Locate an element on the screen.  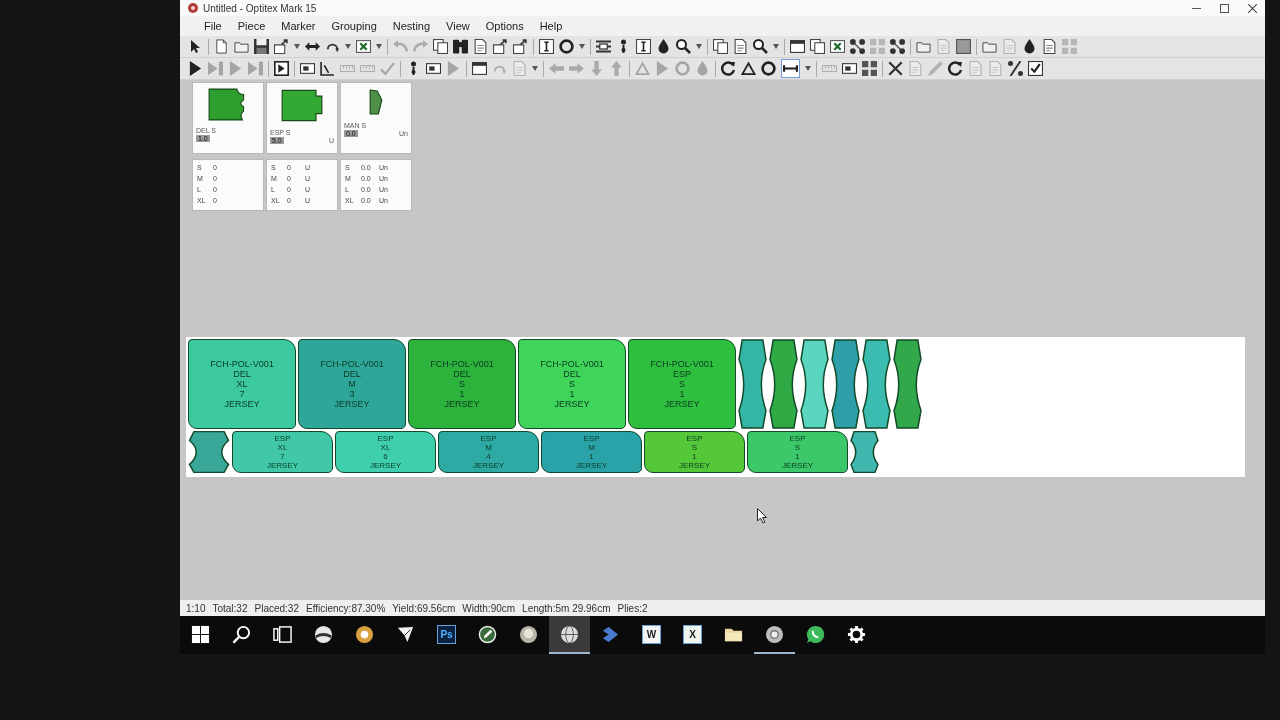
piece-label: ESP S 1 JERSEY is located at coordinates (694, 452).